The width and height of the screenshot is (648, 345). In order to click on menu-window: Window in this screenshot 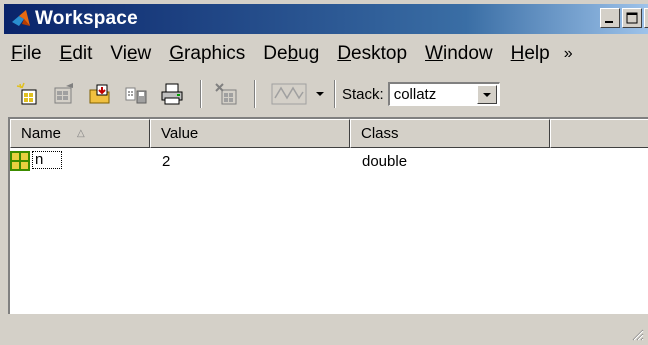, I will do `click(458, 54)`.